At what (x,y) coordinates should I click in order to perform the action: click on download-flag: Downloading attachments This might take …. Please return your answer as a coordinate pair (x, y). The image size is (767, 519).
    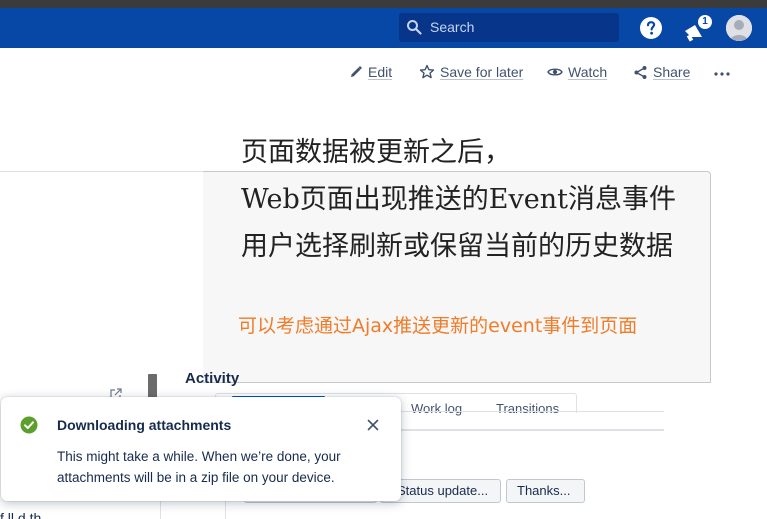
    Looking at the image, I should click on (201, 449).